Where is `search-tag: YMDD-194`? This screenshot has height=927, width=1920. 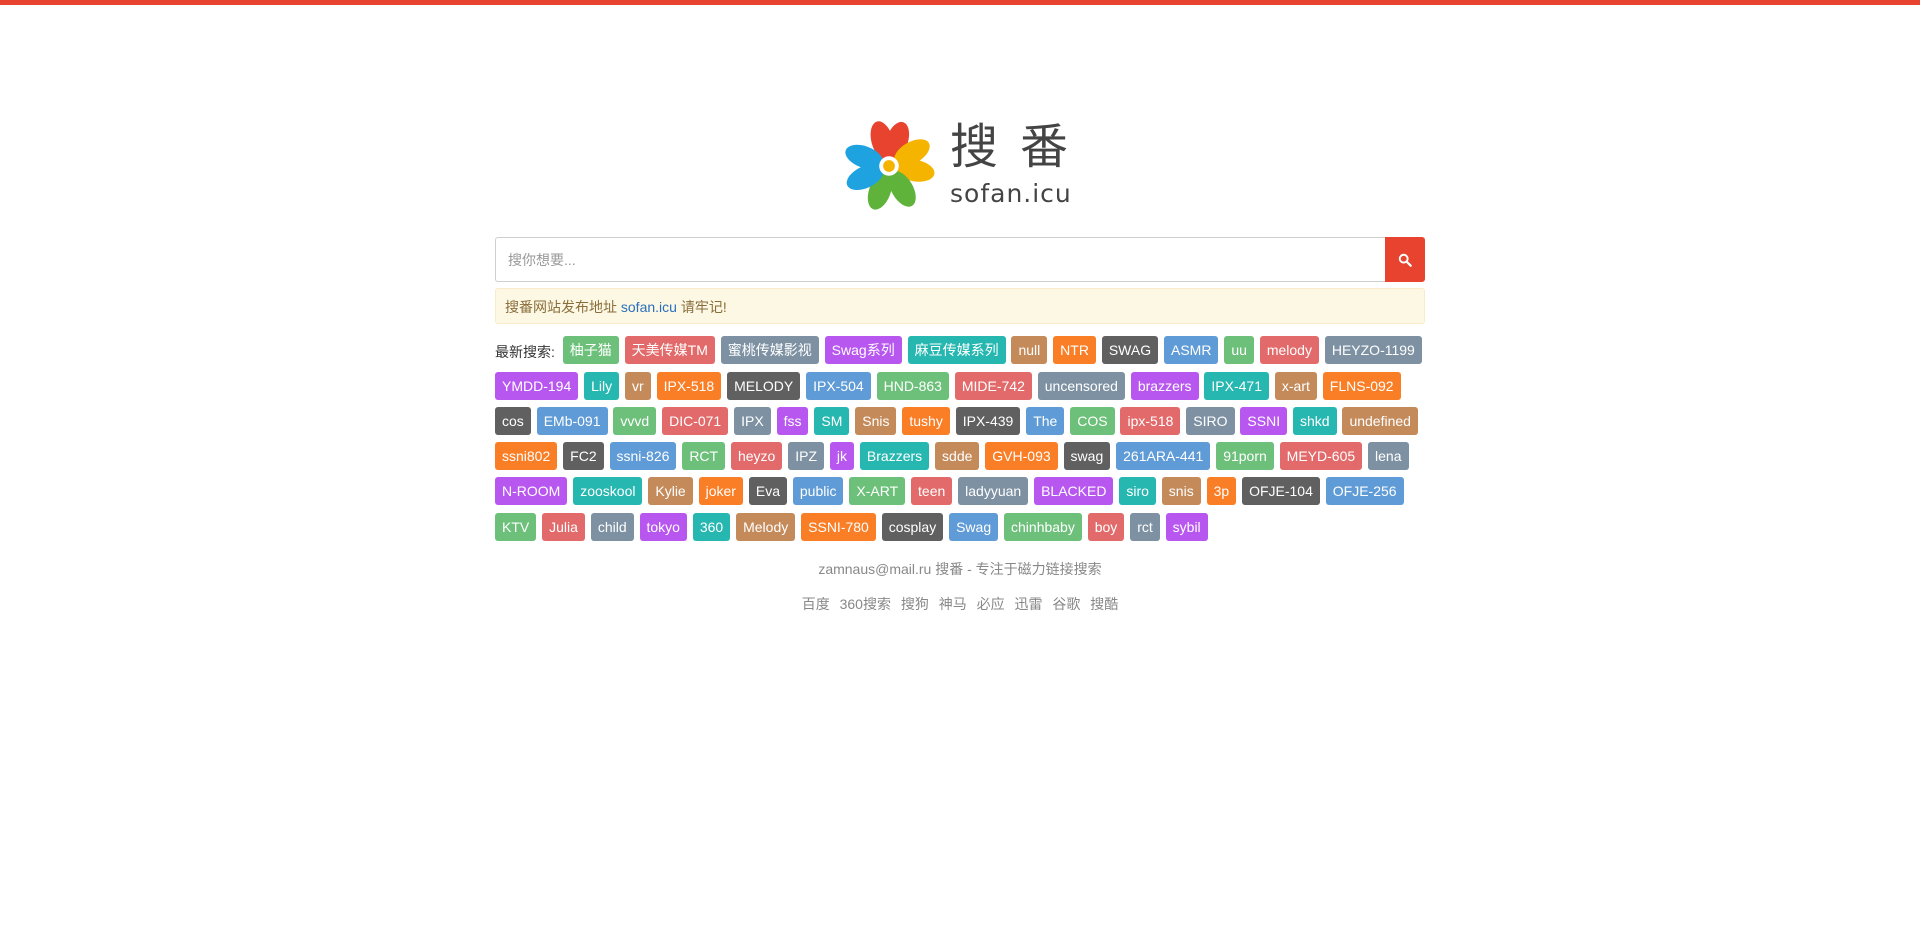
search-tag: YMDD-194 is located at coordinates (537, 385).